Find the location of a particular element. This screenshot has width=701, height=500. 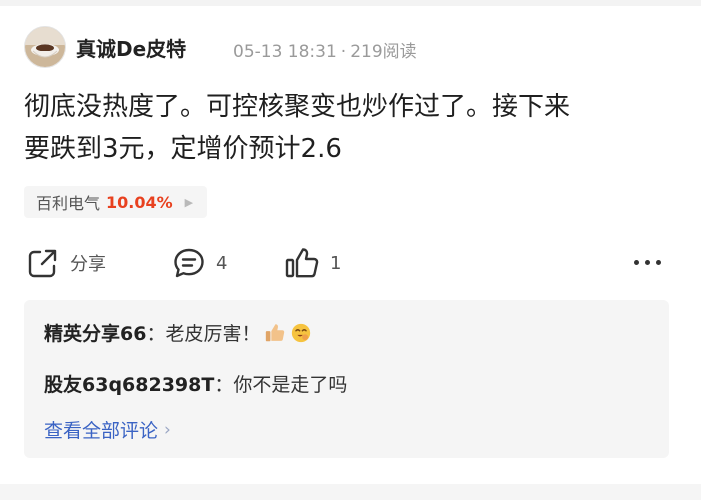

comment-count: 4 is located at coordinates (222, 263).